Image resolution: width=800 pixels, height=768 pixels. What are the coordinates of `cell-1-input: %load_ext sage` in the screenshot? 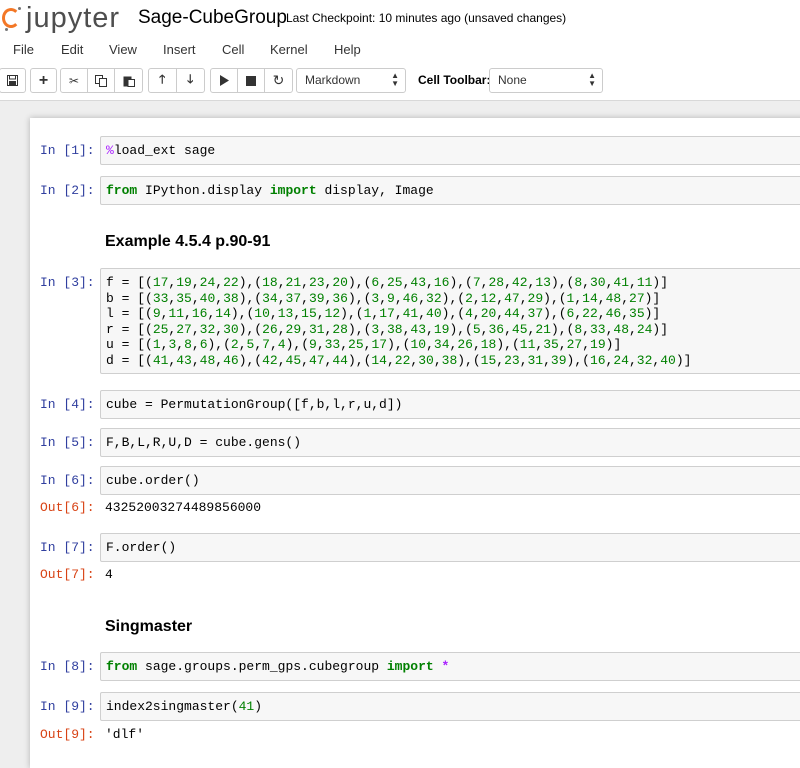 It's located at (450, 150).